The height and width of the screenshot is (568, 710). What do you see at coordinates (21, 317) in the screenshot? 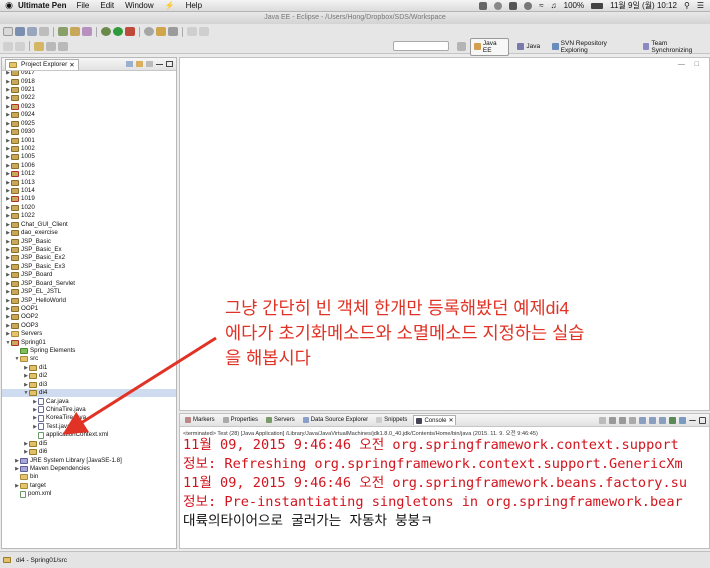
I see `tree-item: ▶ OOP2` at bounding box center [21, 317].